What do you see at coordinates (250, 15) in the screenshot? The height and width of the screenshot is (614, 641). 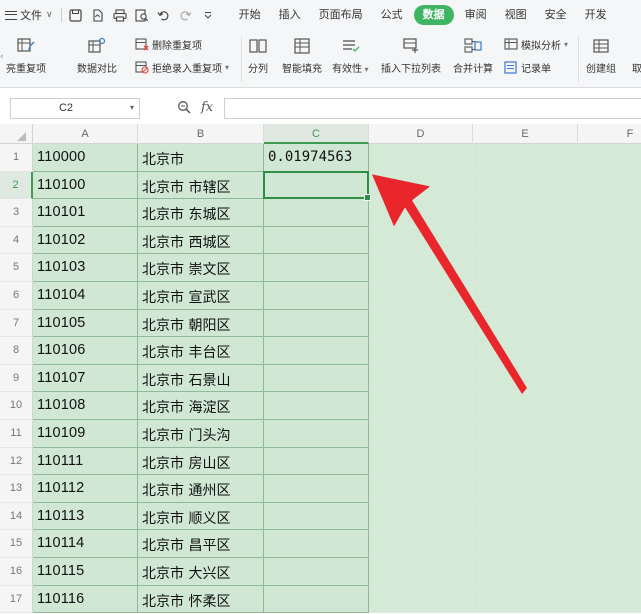 I see `tab-home: 开始` at bounding box center [250, 15].